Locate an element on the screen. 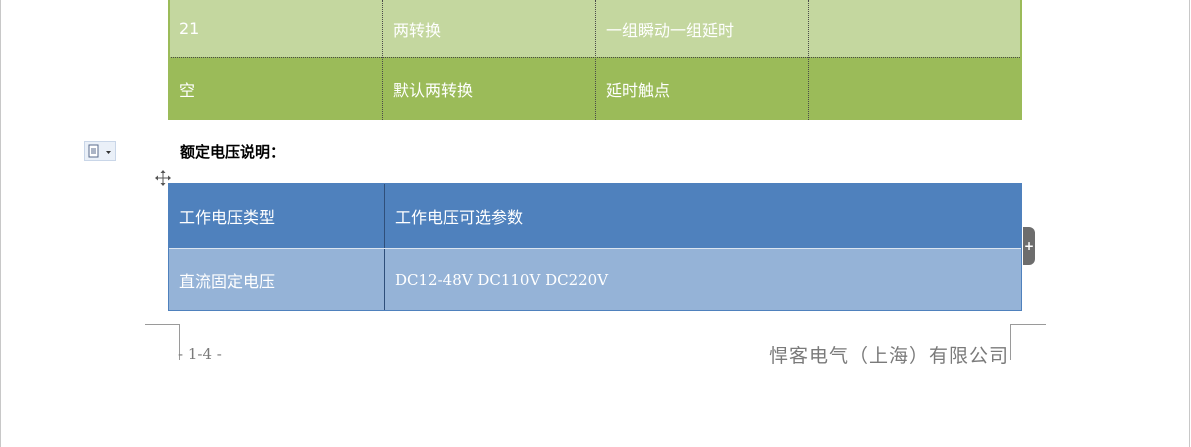  table-cell: 一组瞬动一组延时 is located at coordinates (701, 28).